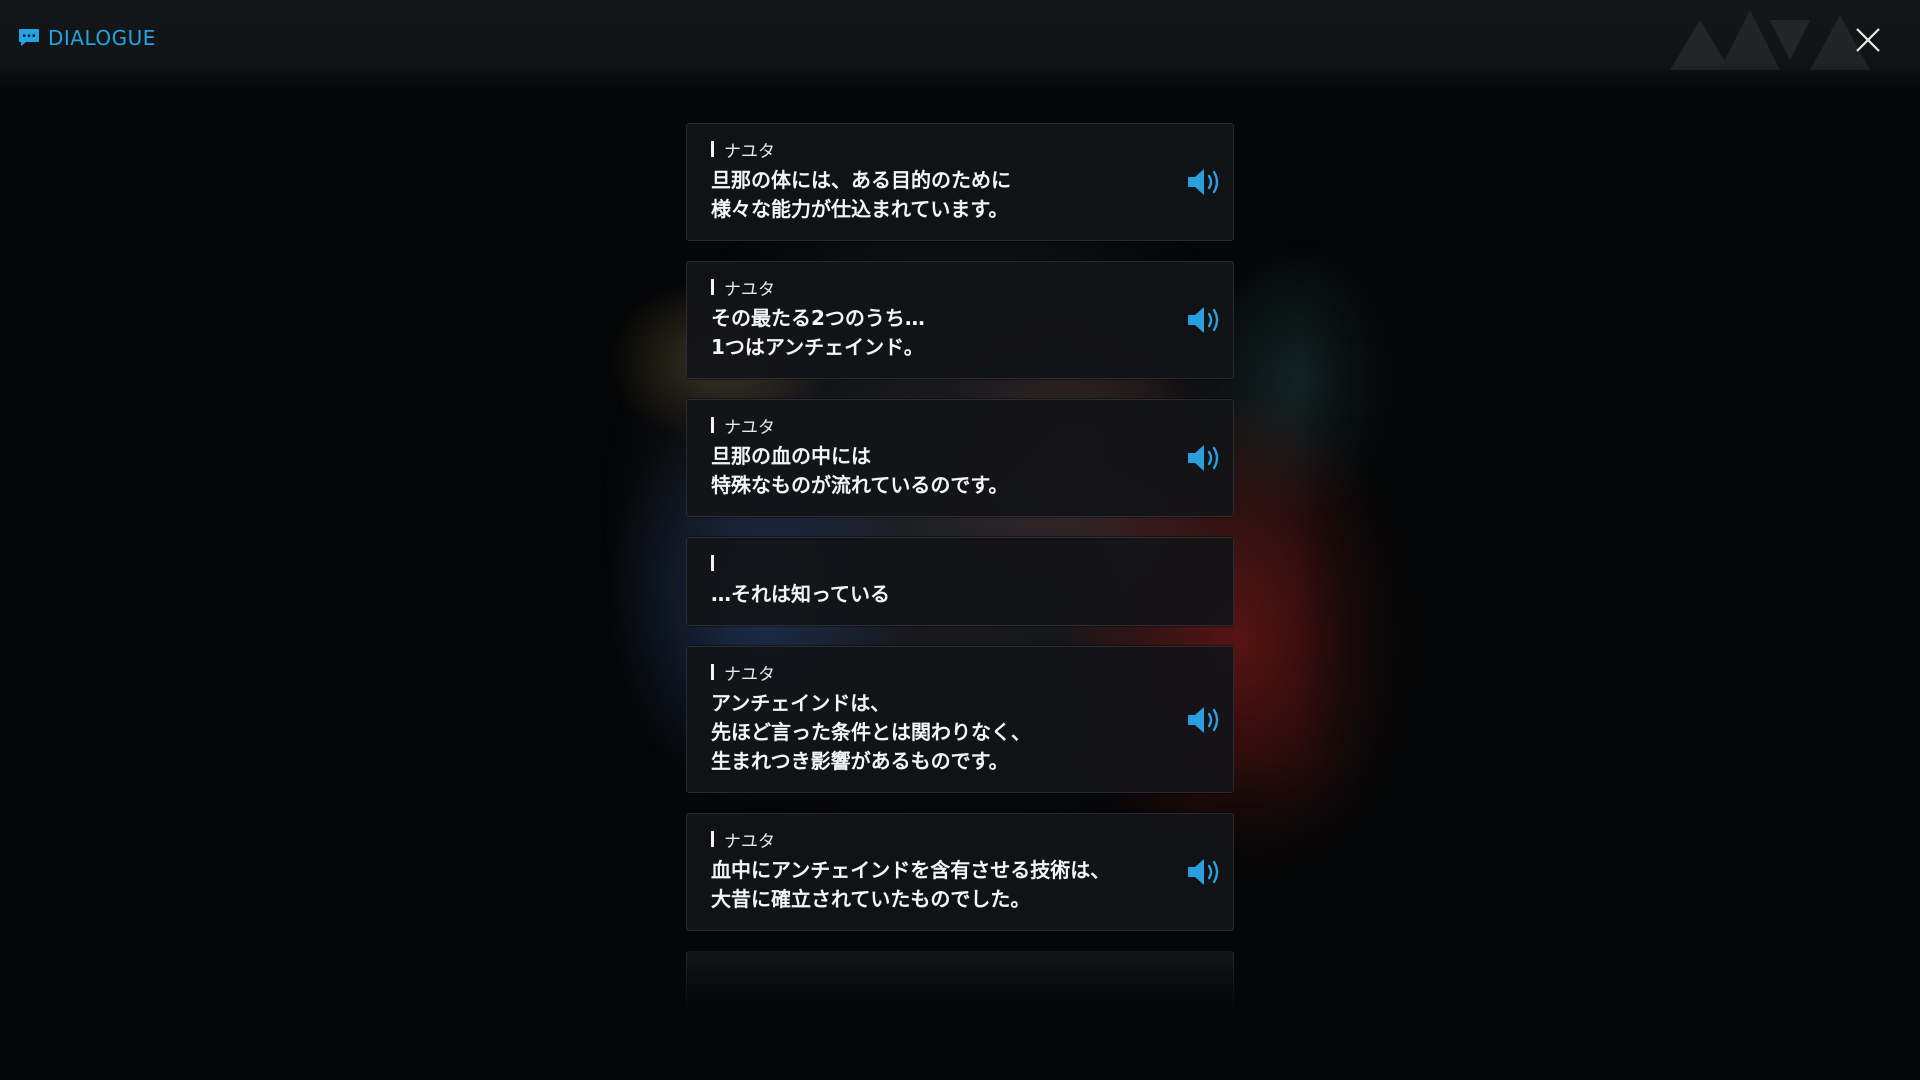 Image resolution: width=1920 pixels, height=1080 pixels. Describe the element at coordinates (861, 194) in the screenshot. I see `dialogue-text: 旦那の体には、ある目的のために 様々な能力が仕込まれています。` at that location.